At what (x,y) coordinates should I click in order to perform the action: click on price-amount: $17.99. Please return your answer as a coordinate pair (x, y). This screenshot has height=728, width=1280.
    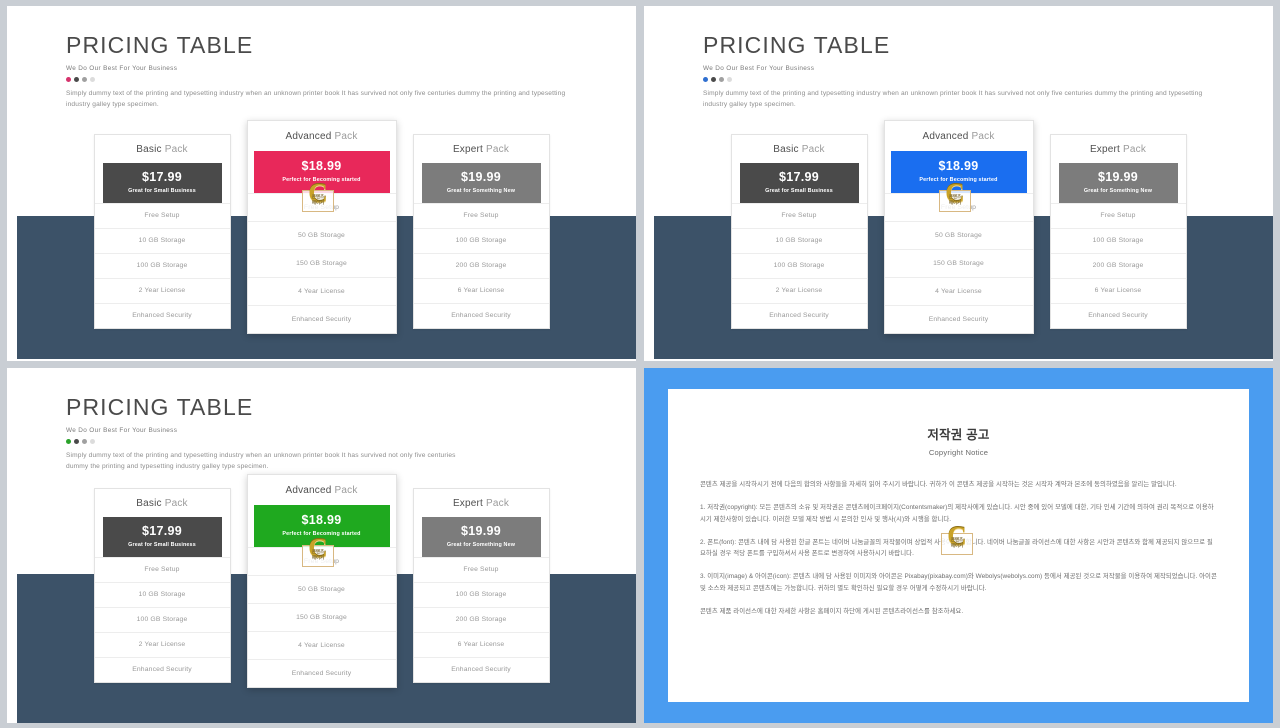
    Looking at the image, I should click on (162, 177).